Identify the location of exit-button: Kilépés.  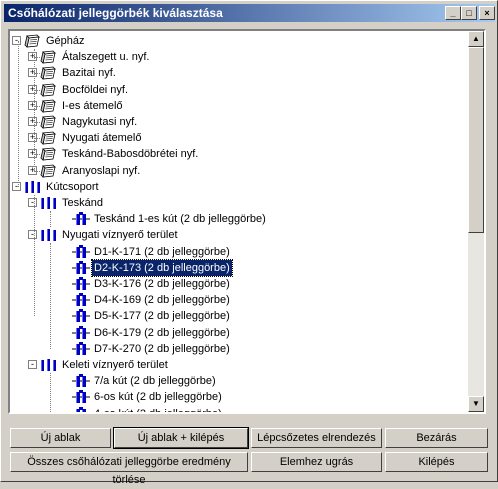
(436, 462).